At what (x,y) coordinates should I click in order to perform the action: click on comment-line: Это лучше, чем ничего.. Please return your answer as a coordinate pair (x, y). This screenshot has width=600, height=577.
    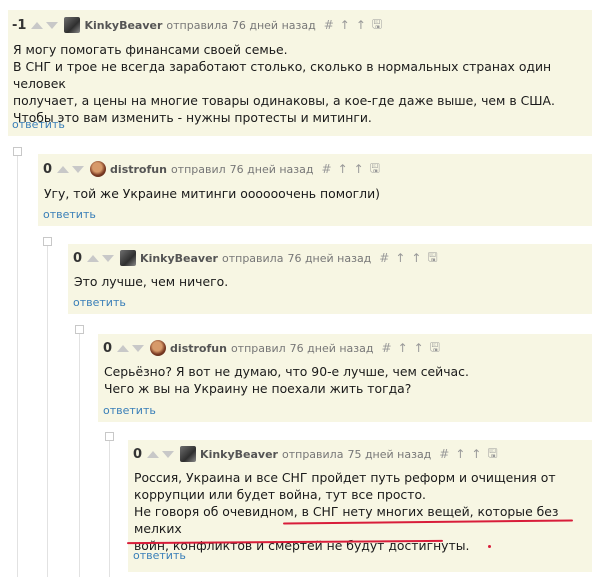
    Looking at the image, I should click on (151, 281).